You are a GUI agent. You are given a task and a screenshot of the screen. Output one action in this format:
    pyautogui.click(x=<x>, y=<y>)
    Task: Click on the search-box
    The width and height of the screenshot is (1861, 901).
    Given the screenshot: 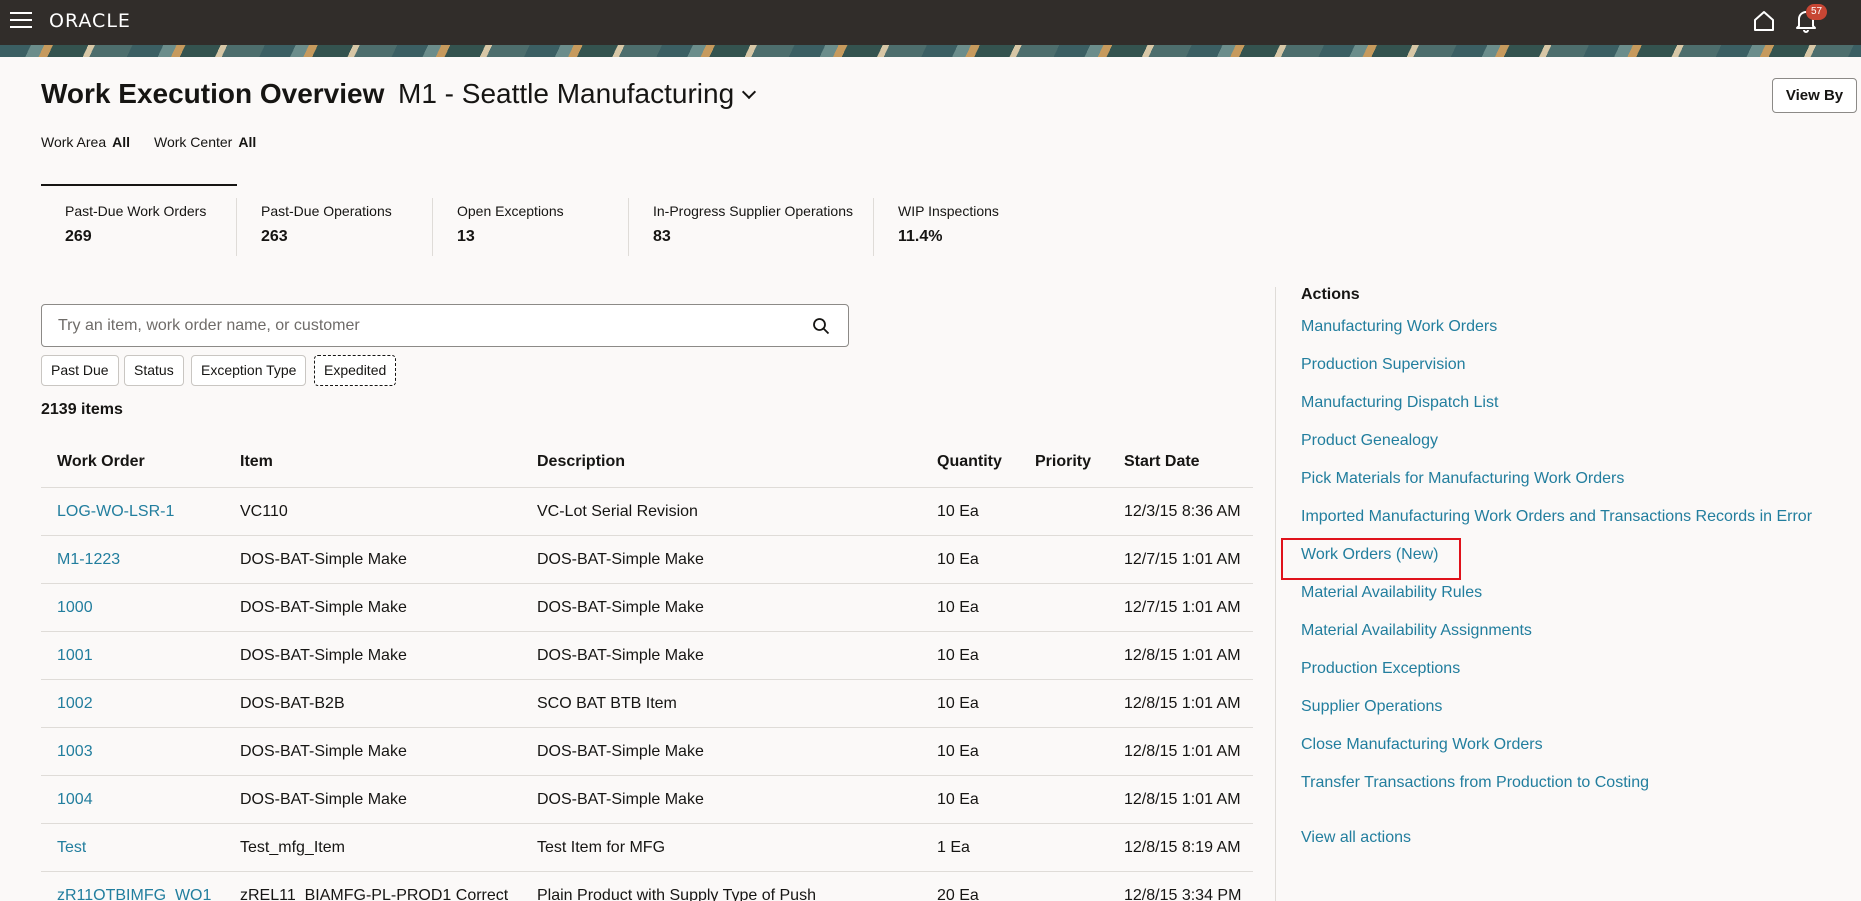 What is the action you would take?
    pyautogui.click(x=445, y=325)
    